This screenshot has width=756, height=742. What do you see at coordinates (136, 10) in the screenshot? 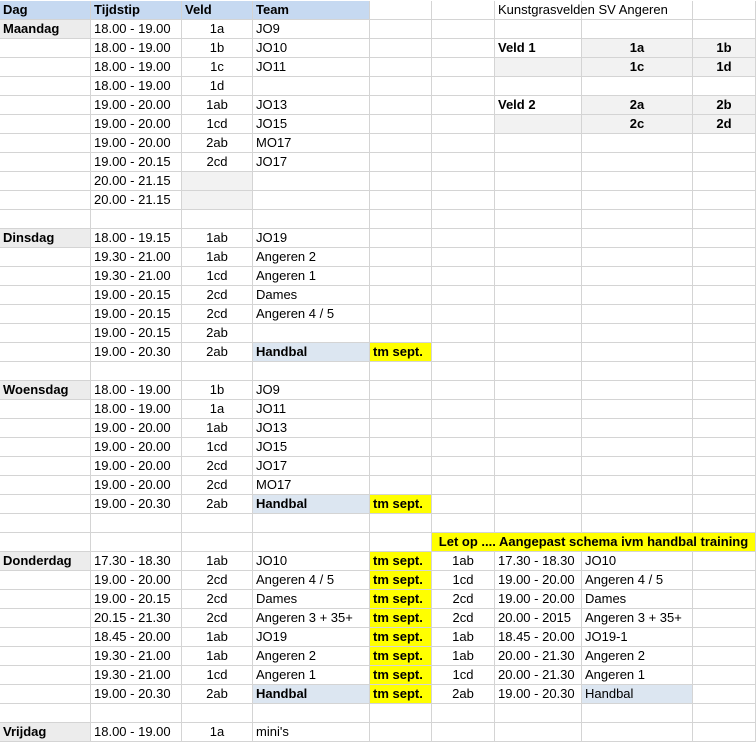
I see `header-tijdstip: Tijdstip` at bounding box center [136, 10].